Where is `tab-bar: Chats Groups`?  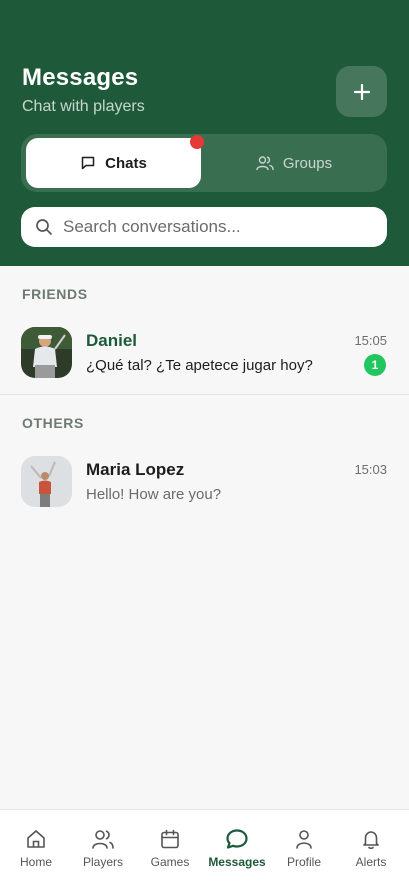 tab-bar: Chats Groups is located at coordinates (204, 163).